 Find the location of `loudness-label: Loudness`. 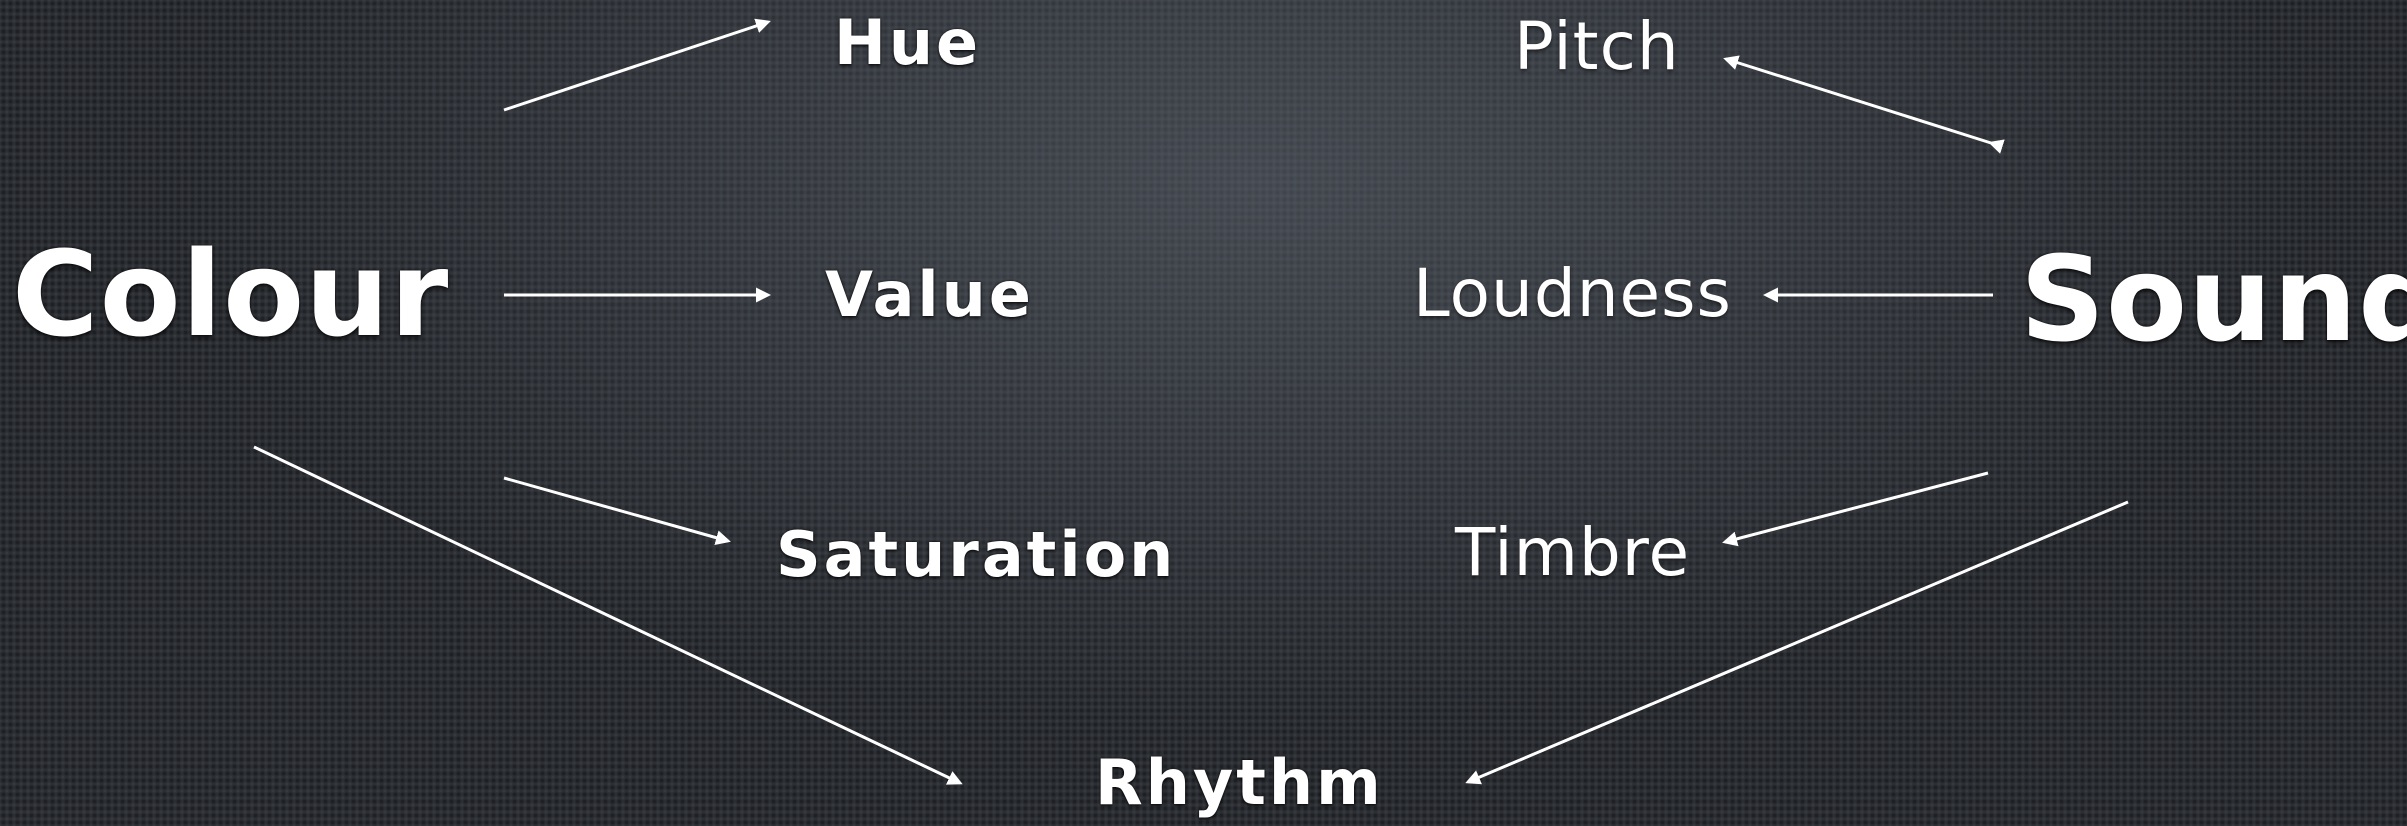

loudness-label: Loudness is located at coordinates (1572, 293).